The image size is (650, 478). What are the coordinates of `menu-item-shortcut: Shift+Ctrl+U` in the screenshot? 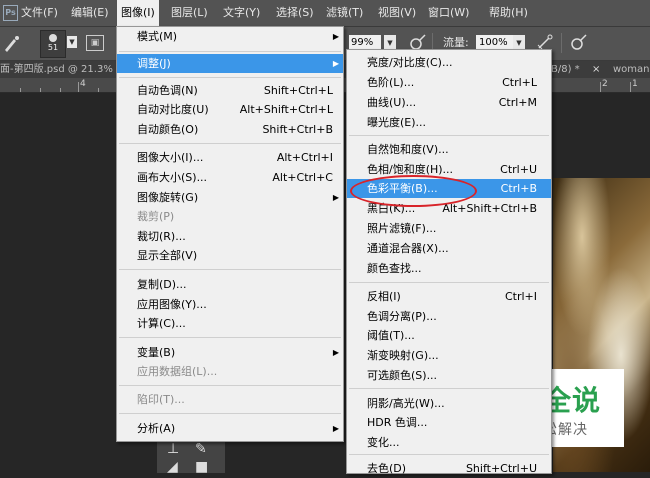 It's located at (501, 468).